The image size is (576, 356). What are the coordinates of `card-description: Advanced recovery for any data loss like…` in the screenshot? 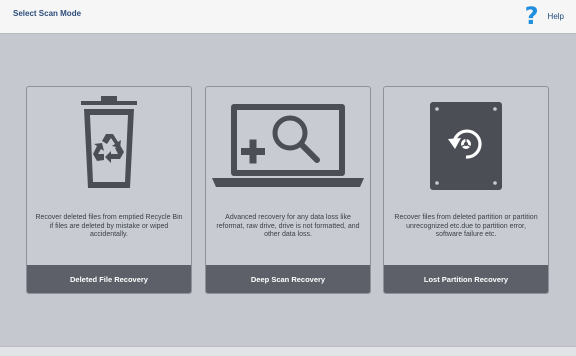 It's located at (288, 226).